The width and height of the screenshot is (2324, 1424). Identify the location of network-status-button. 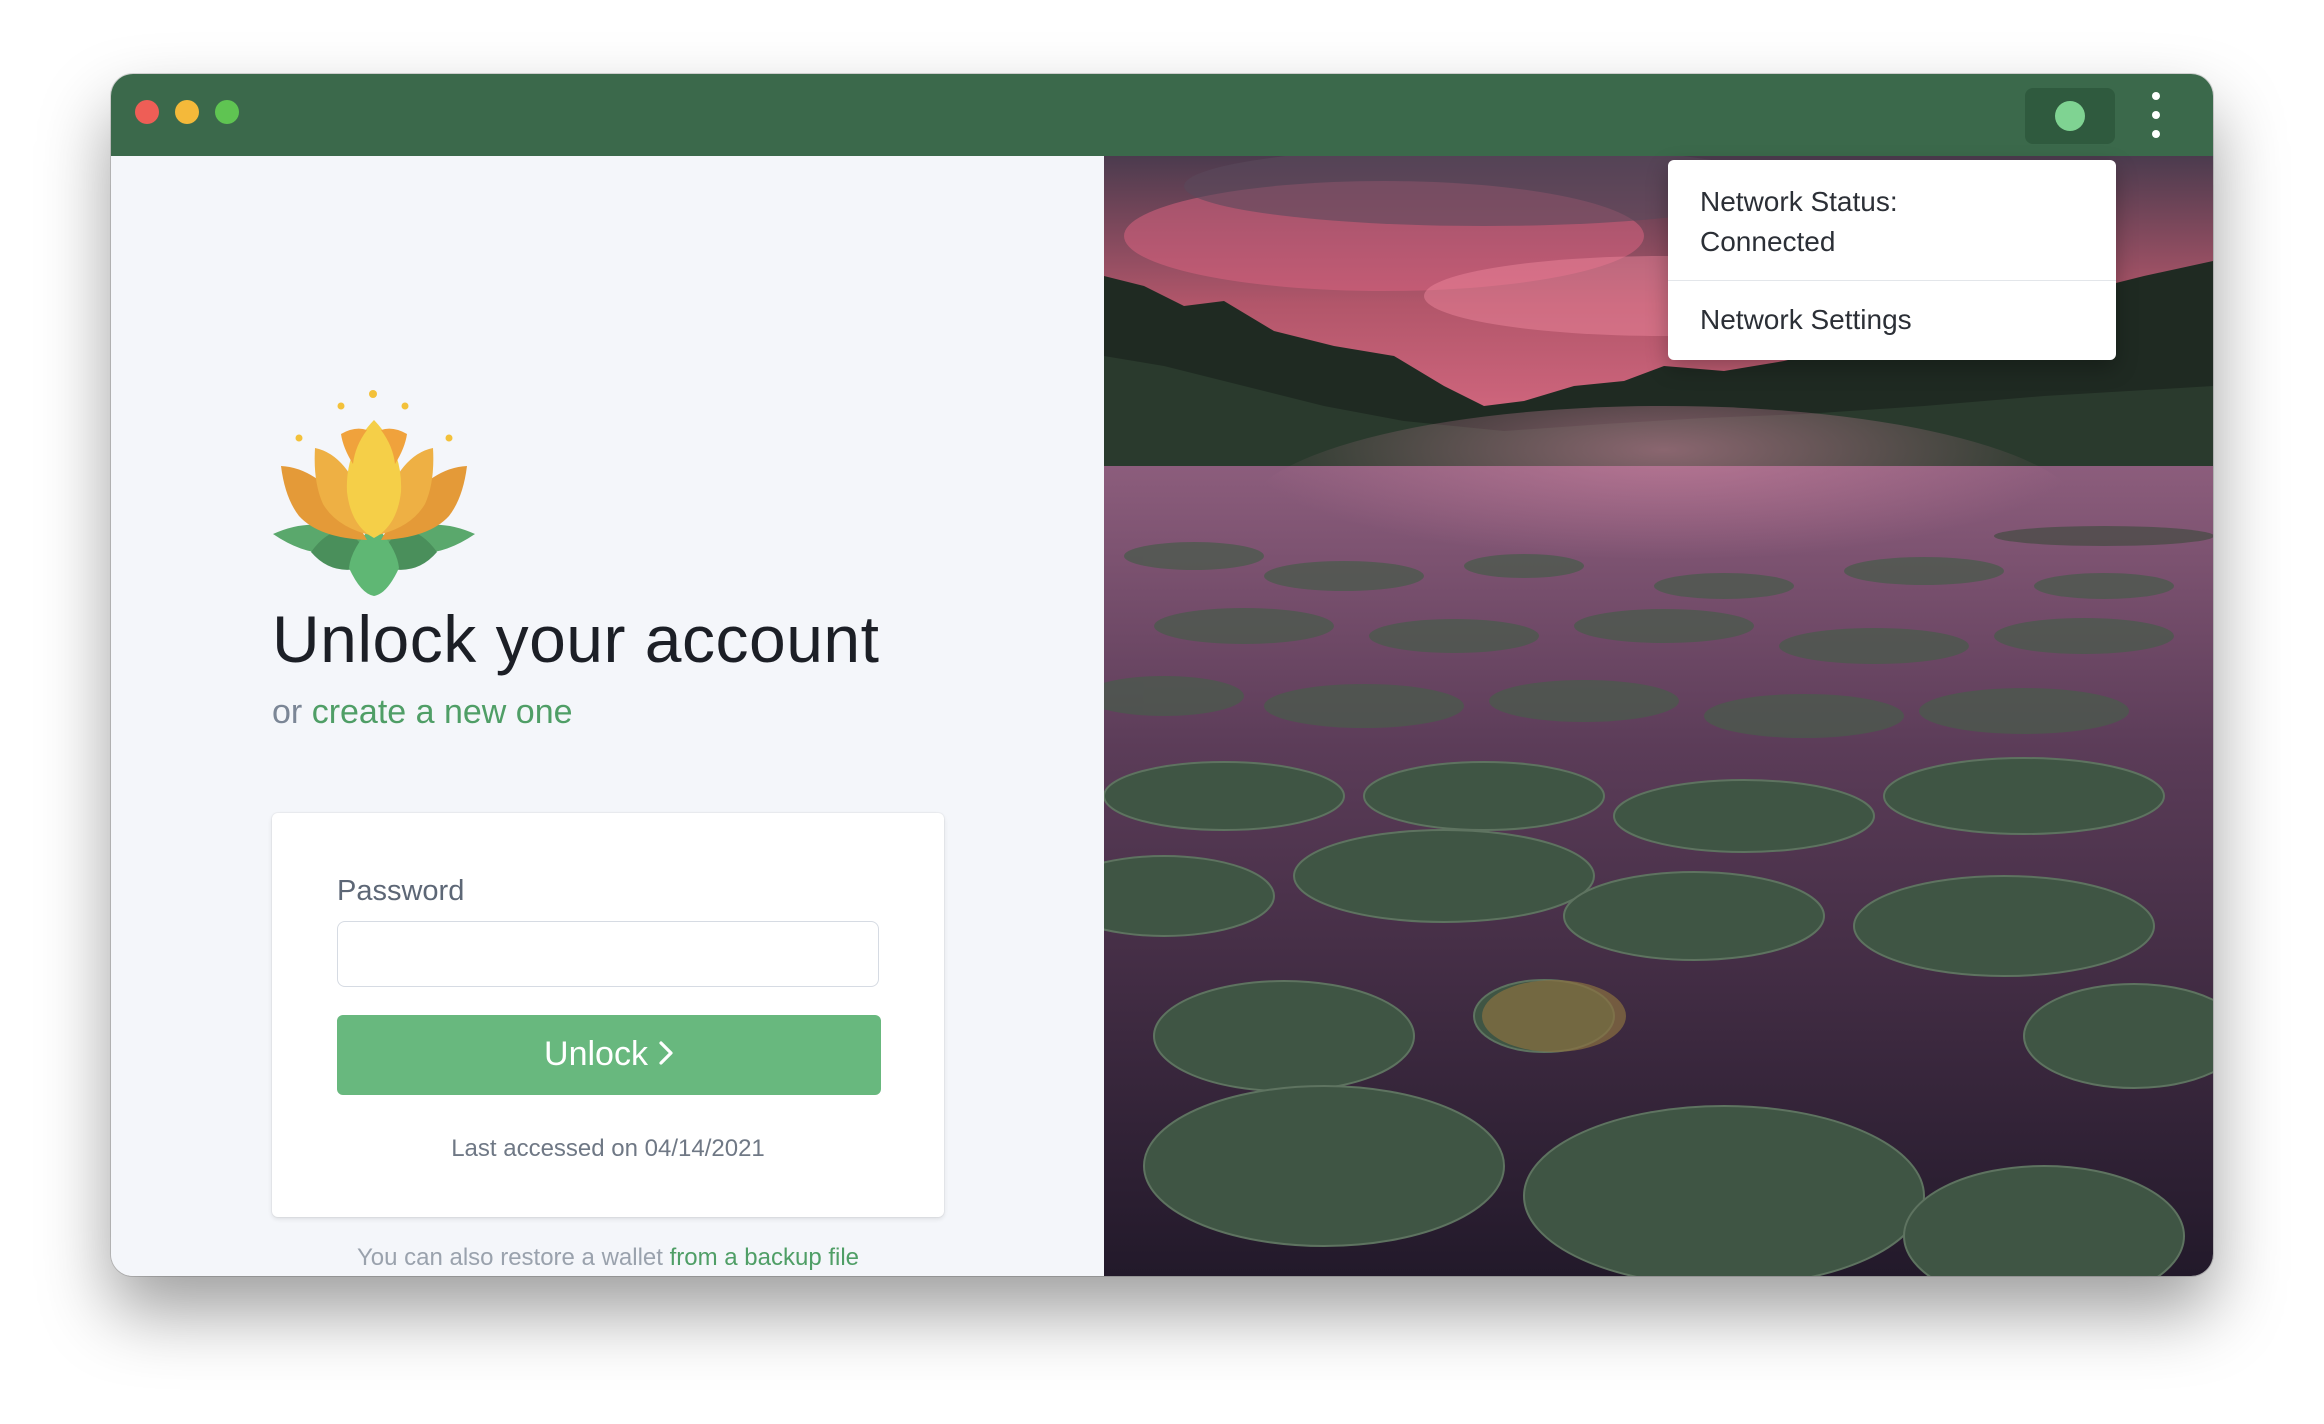
(2070, 116).